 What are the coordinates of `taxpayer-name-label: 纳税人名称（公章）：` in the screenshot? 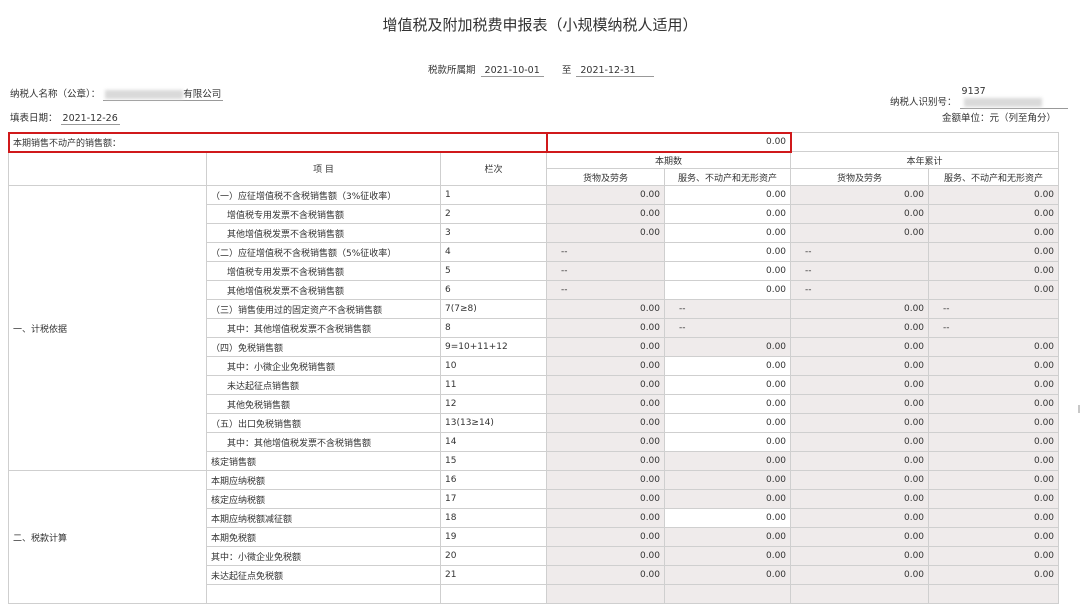 It's located at (55, 94).